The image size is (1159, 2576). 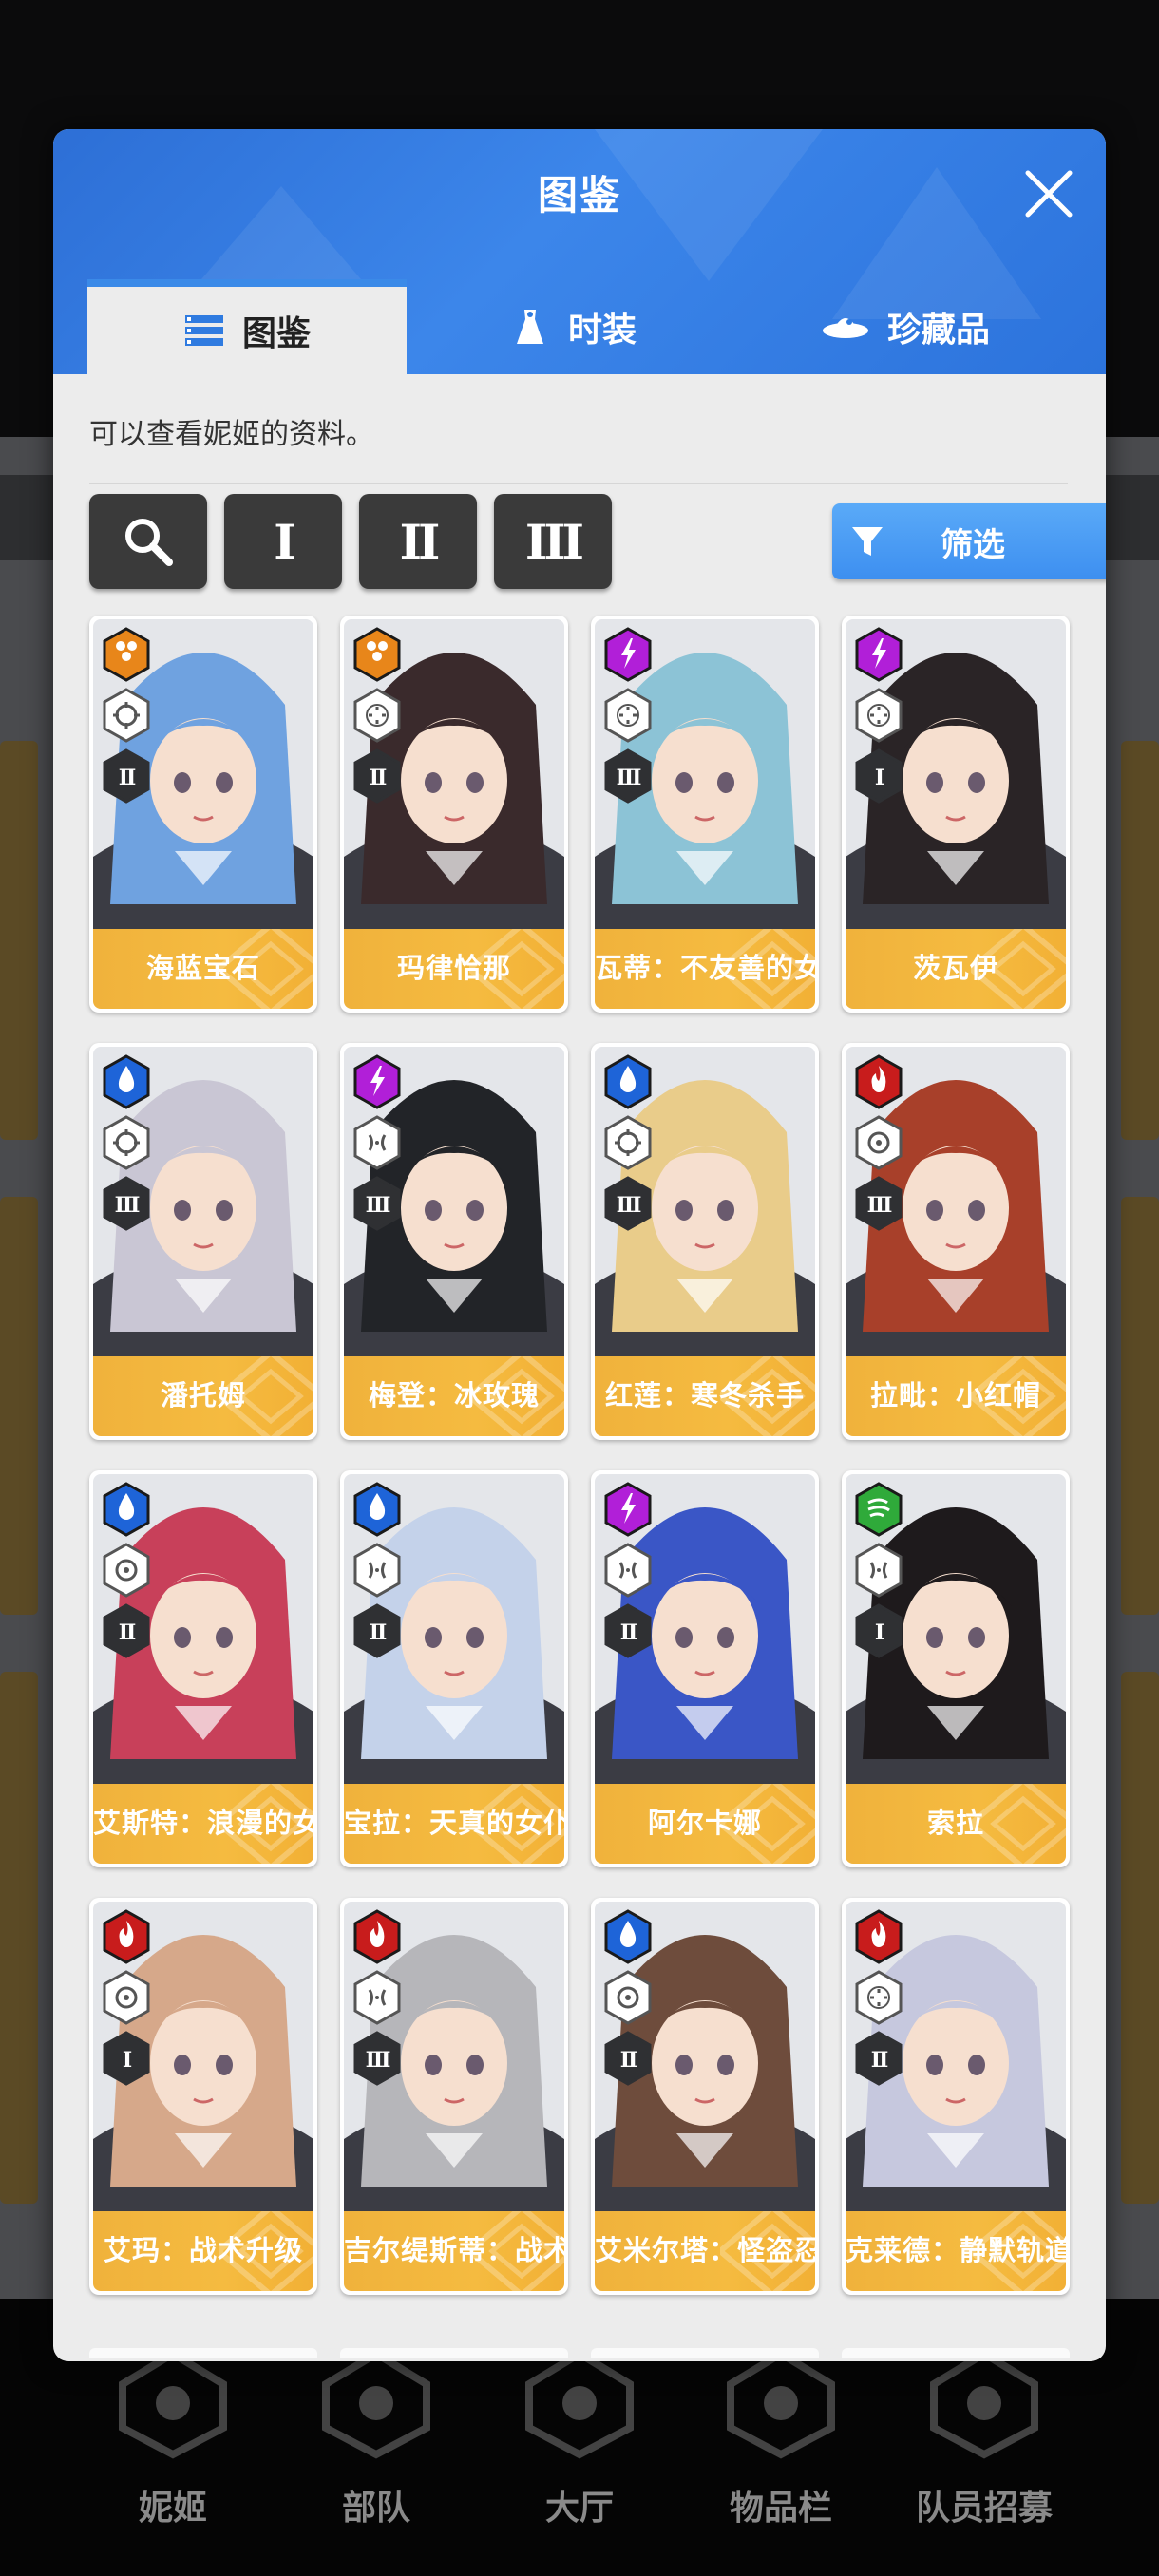 What do you see at coordinates (956, 814) in the screenshot?
I see `nikke-card: I 茨瓦伊` at bounding box center [956, 814].